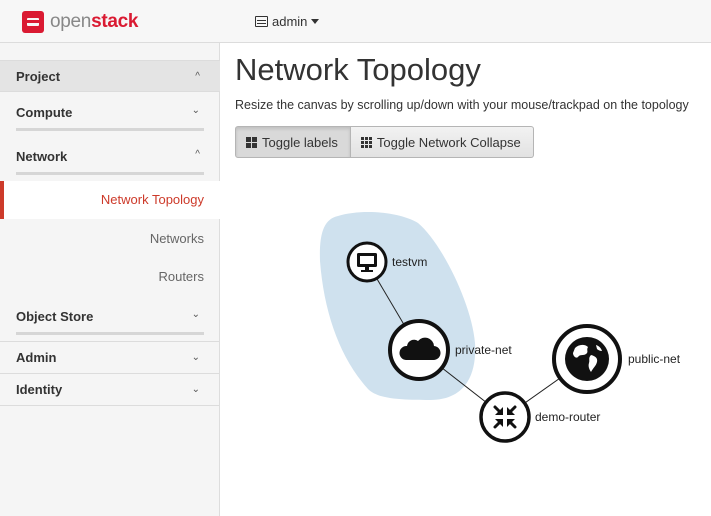  What do you see at coordinates (71, 21) in the screenshot?
I see `logo-text-light: open` at bounding box center [71, 21].